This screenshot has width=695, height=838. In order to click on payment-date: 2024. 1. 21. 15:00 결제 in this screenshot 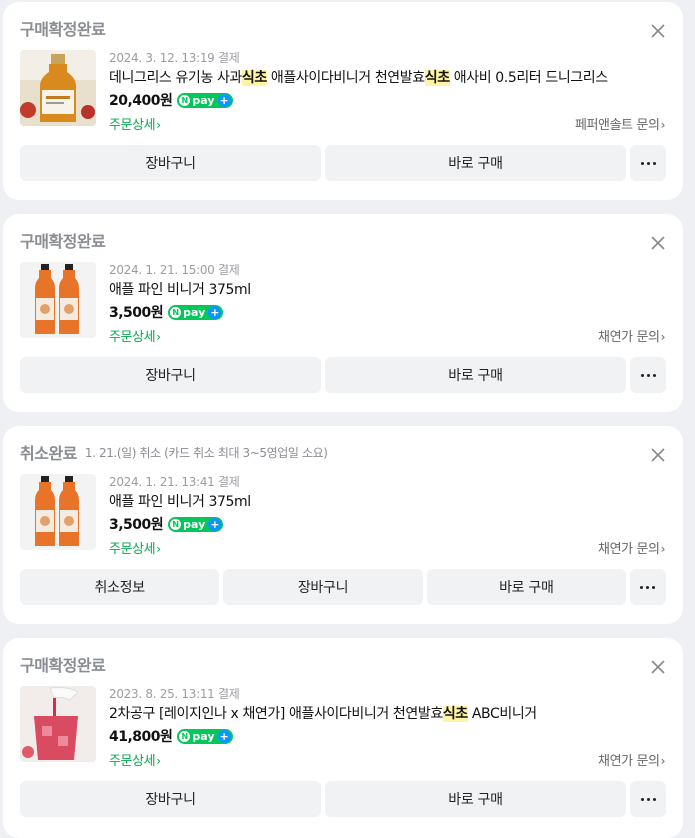, I will do `click(174, 270)`.